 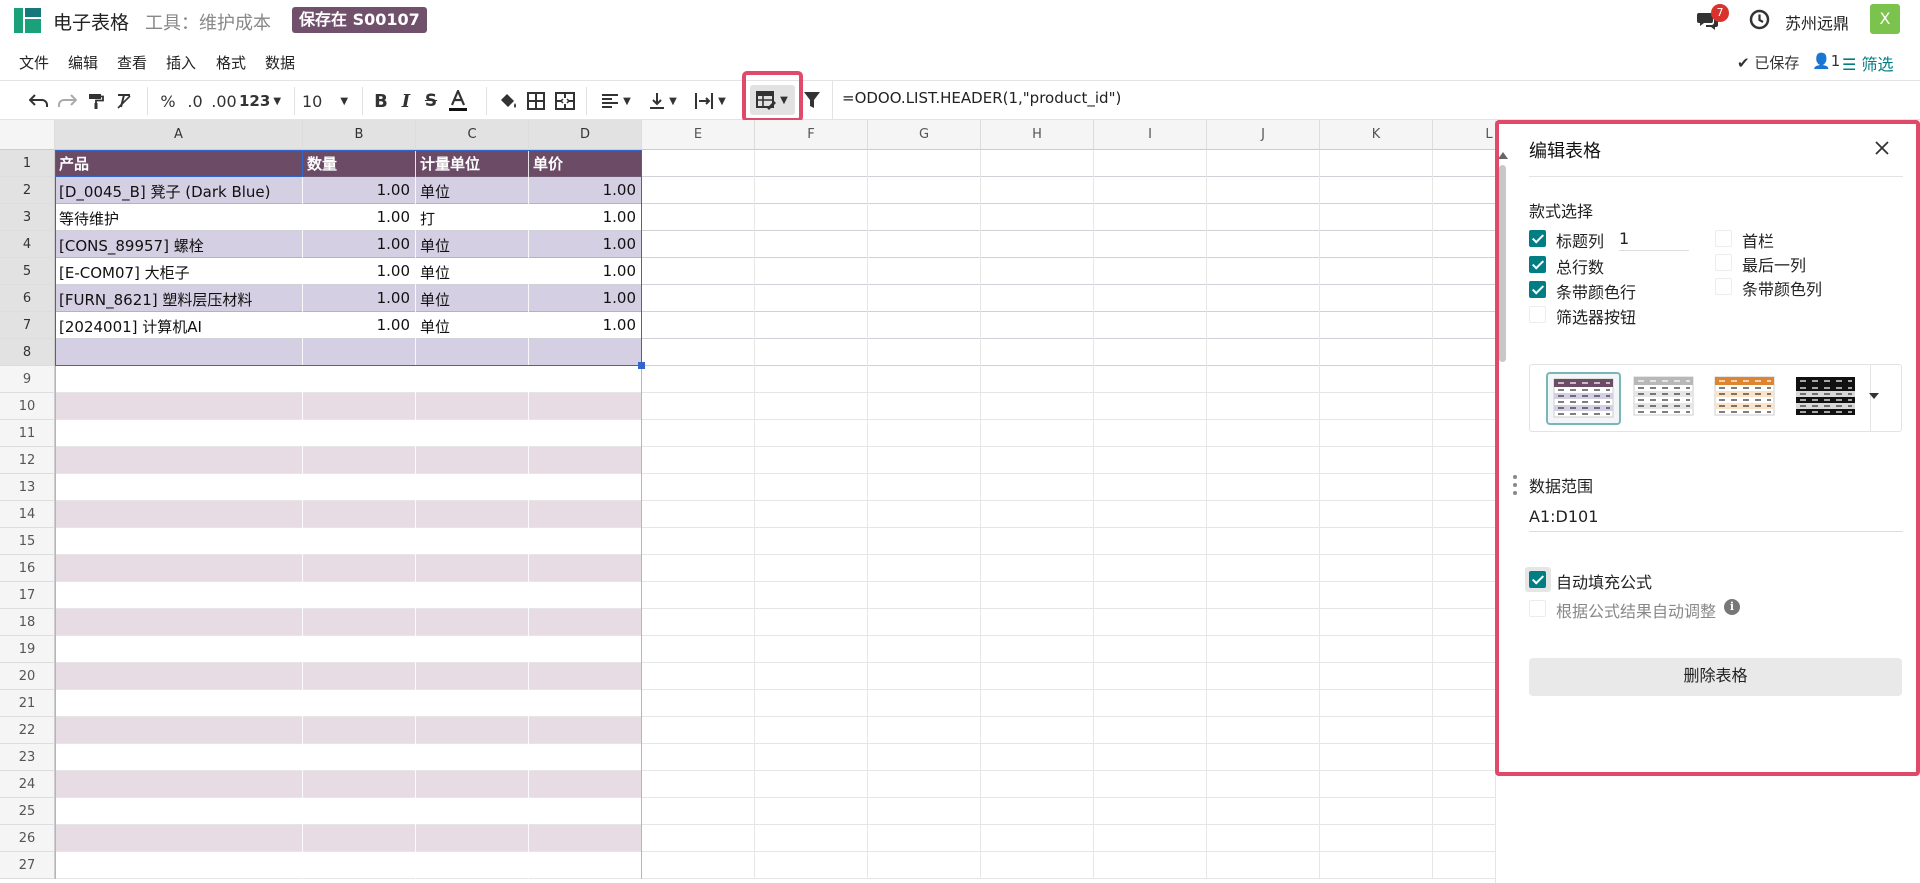 What do you see at coordinates (96, 101) in the screenshot?
I see `paint-format-icon` at bounding box center [96, 101].